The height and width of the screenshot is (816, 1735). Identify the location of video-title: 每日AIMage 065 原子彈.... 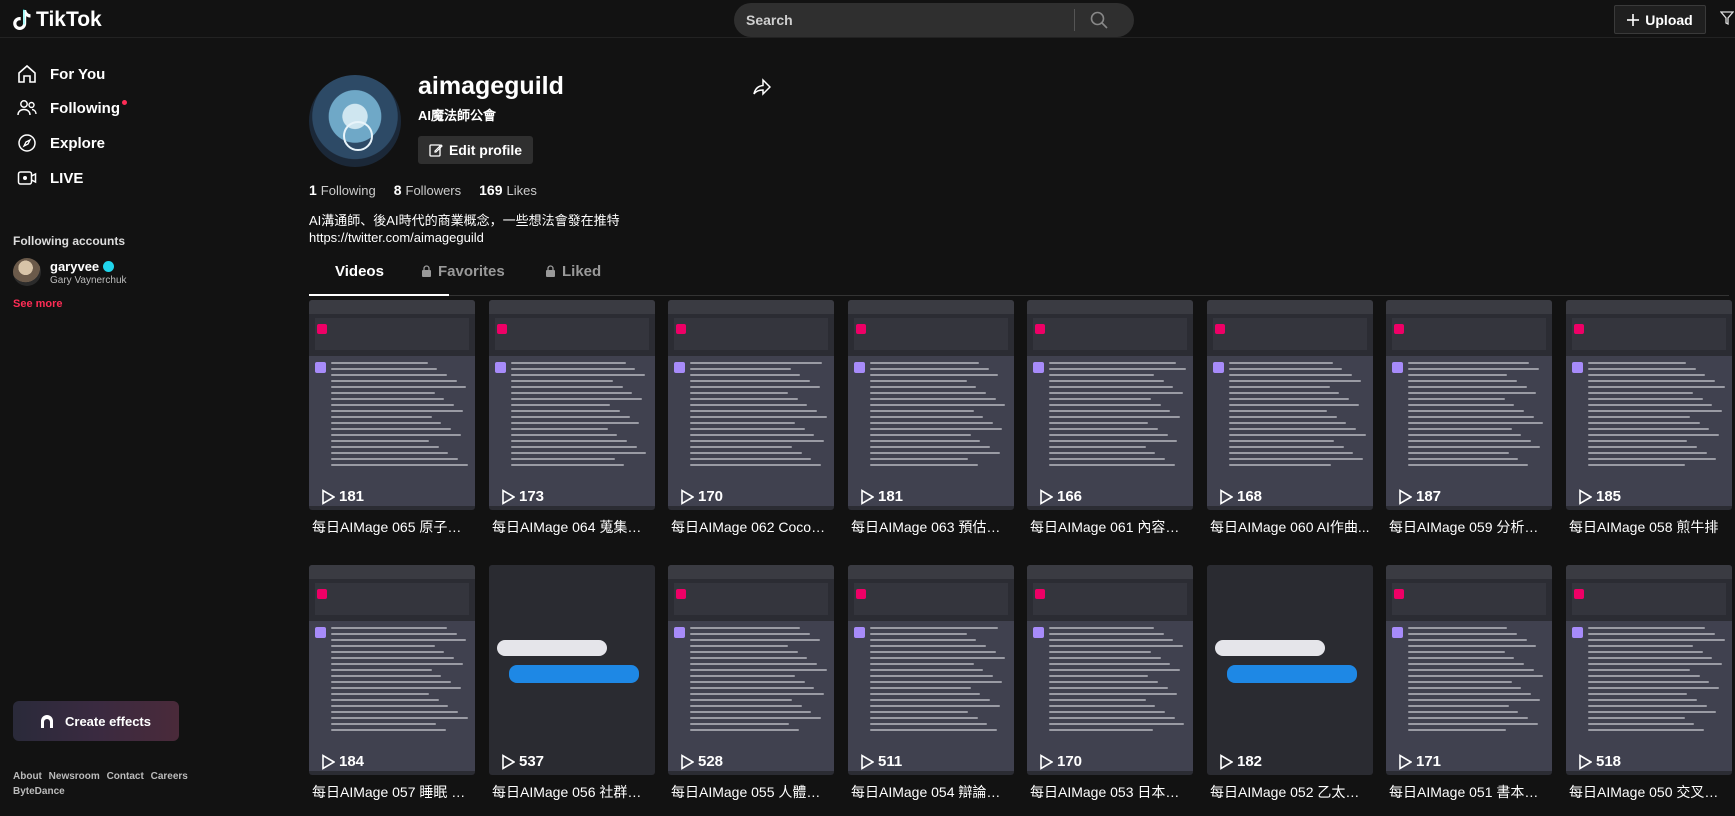
(392, 527).